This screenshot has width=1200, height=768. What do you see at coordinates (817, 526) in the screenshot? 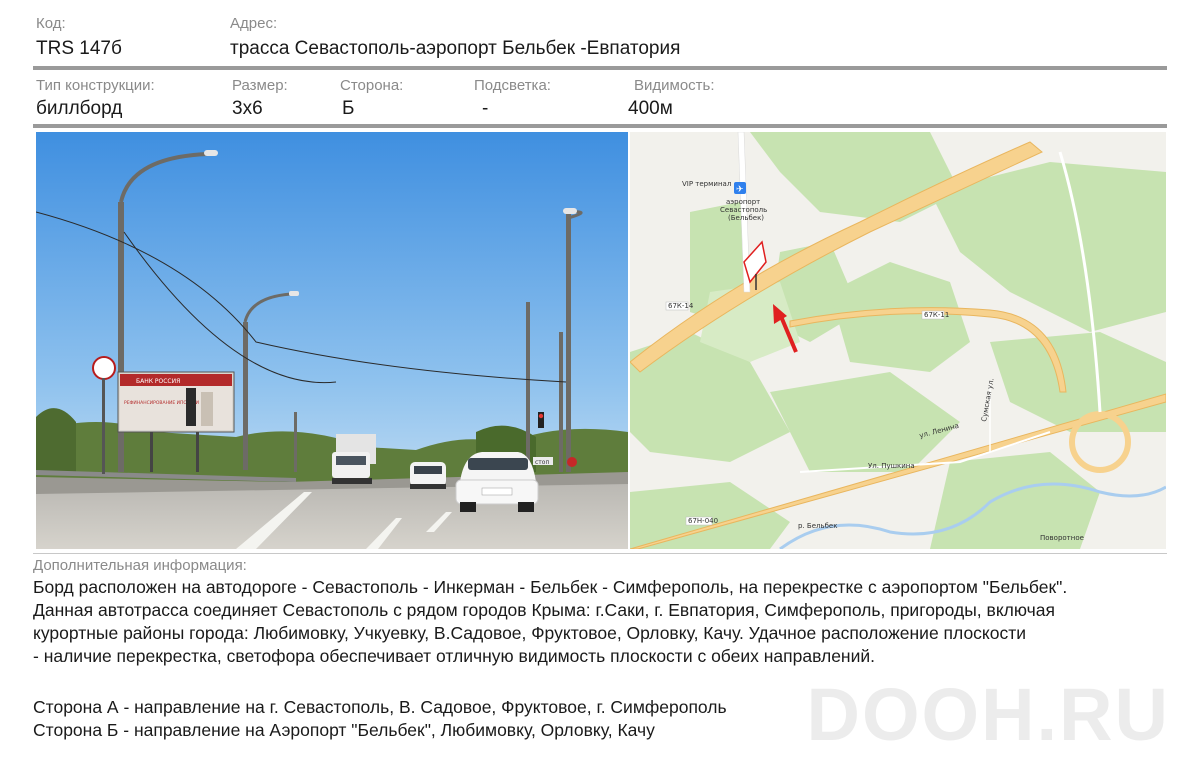
I see `map-river-label: р. Бельбек` at bounding box center [817, 526].